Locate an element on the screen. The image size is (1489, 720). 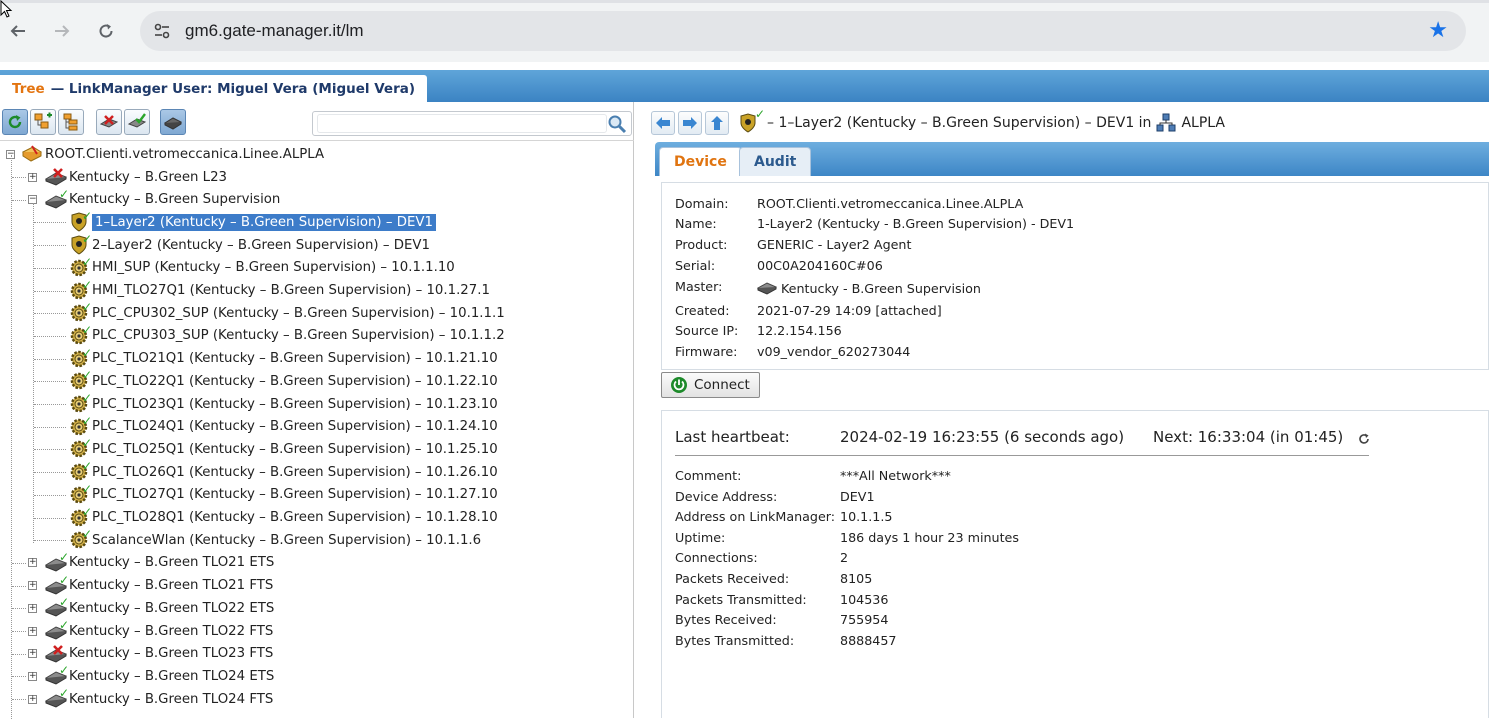
gear-agent-icon: ✓ is located at coordinates (80, 266).